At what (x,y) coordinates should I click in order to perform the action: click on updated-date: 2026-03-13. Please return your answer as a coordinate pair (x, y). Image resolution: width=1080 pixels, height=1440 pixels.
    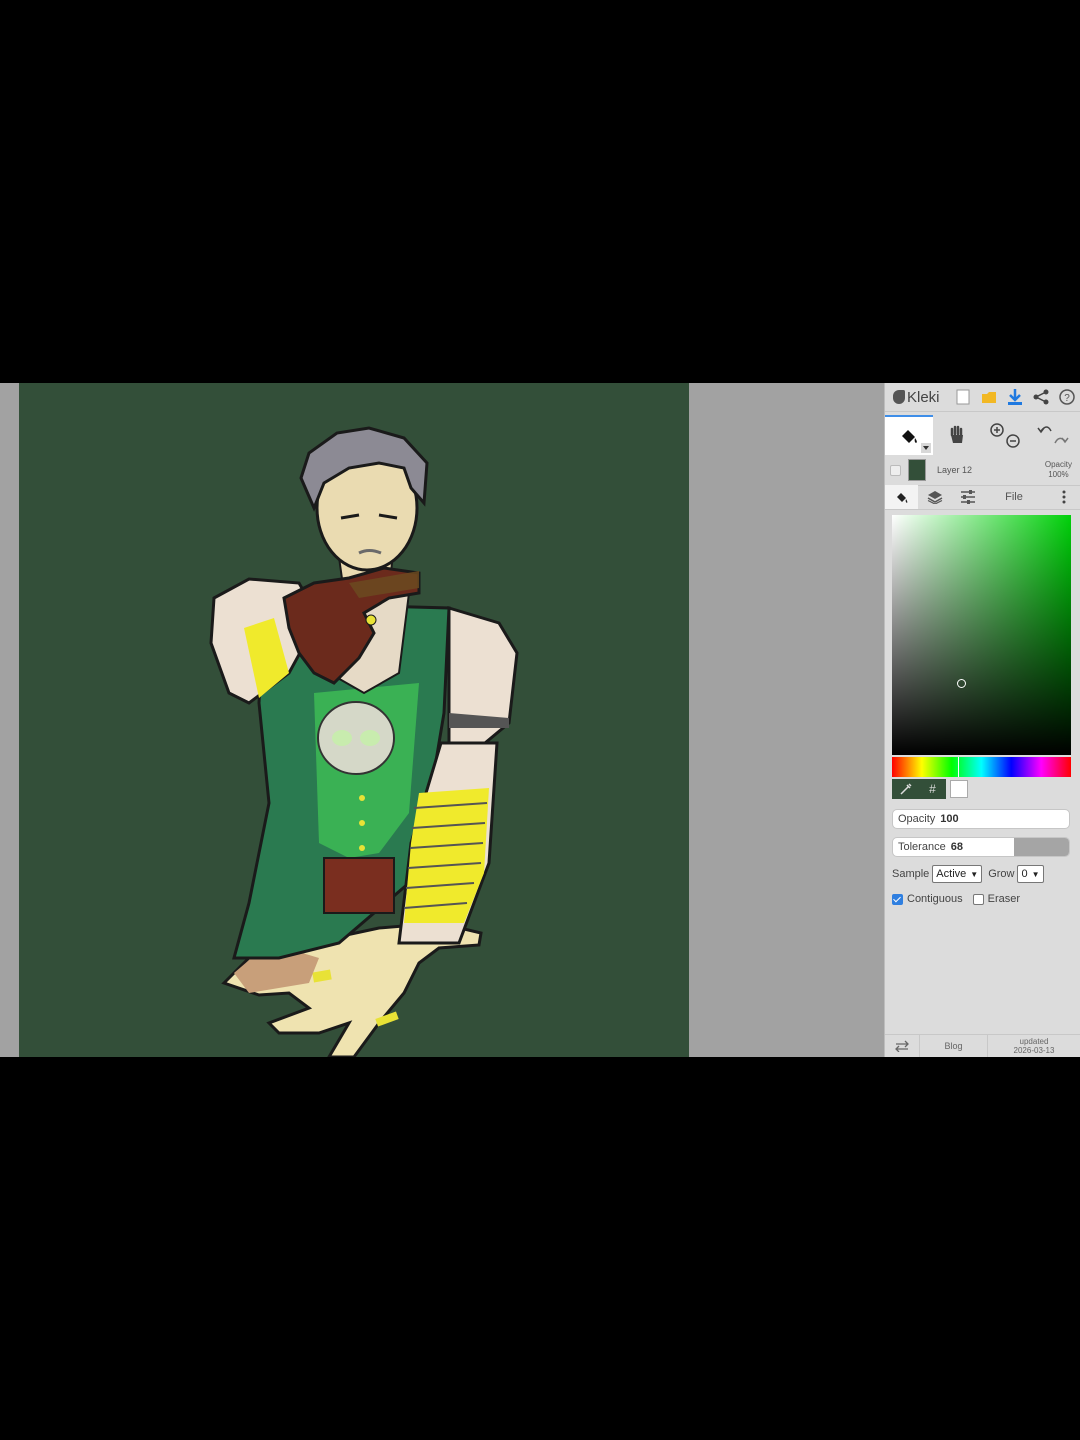
    Looking at the image, I should click on (1034, 1050).